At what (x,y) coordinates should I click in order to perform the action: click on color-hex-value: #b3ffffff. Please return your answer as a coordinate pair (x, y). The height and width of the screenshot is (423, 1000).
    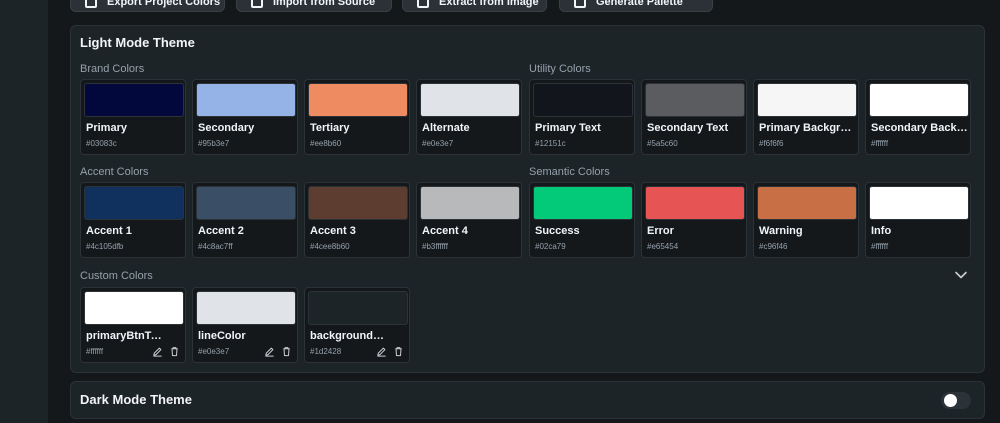
    Looking at the image, I should click on (435, 246).